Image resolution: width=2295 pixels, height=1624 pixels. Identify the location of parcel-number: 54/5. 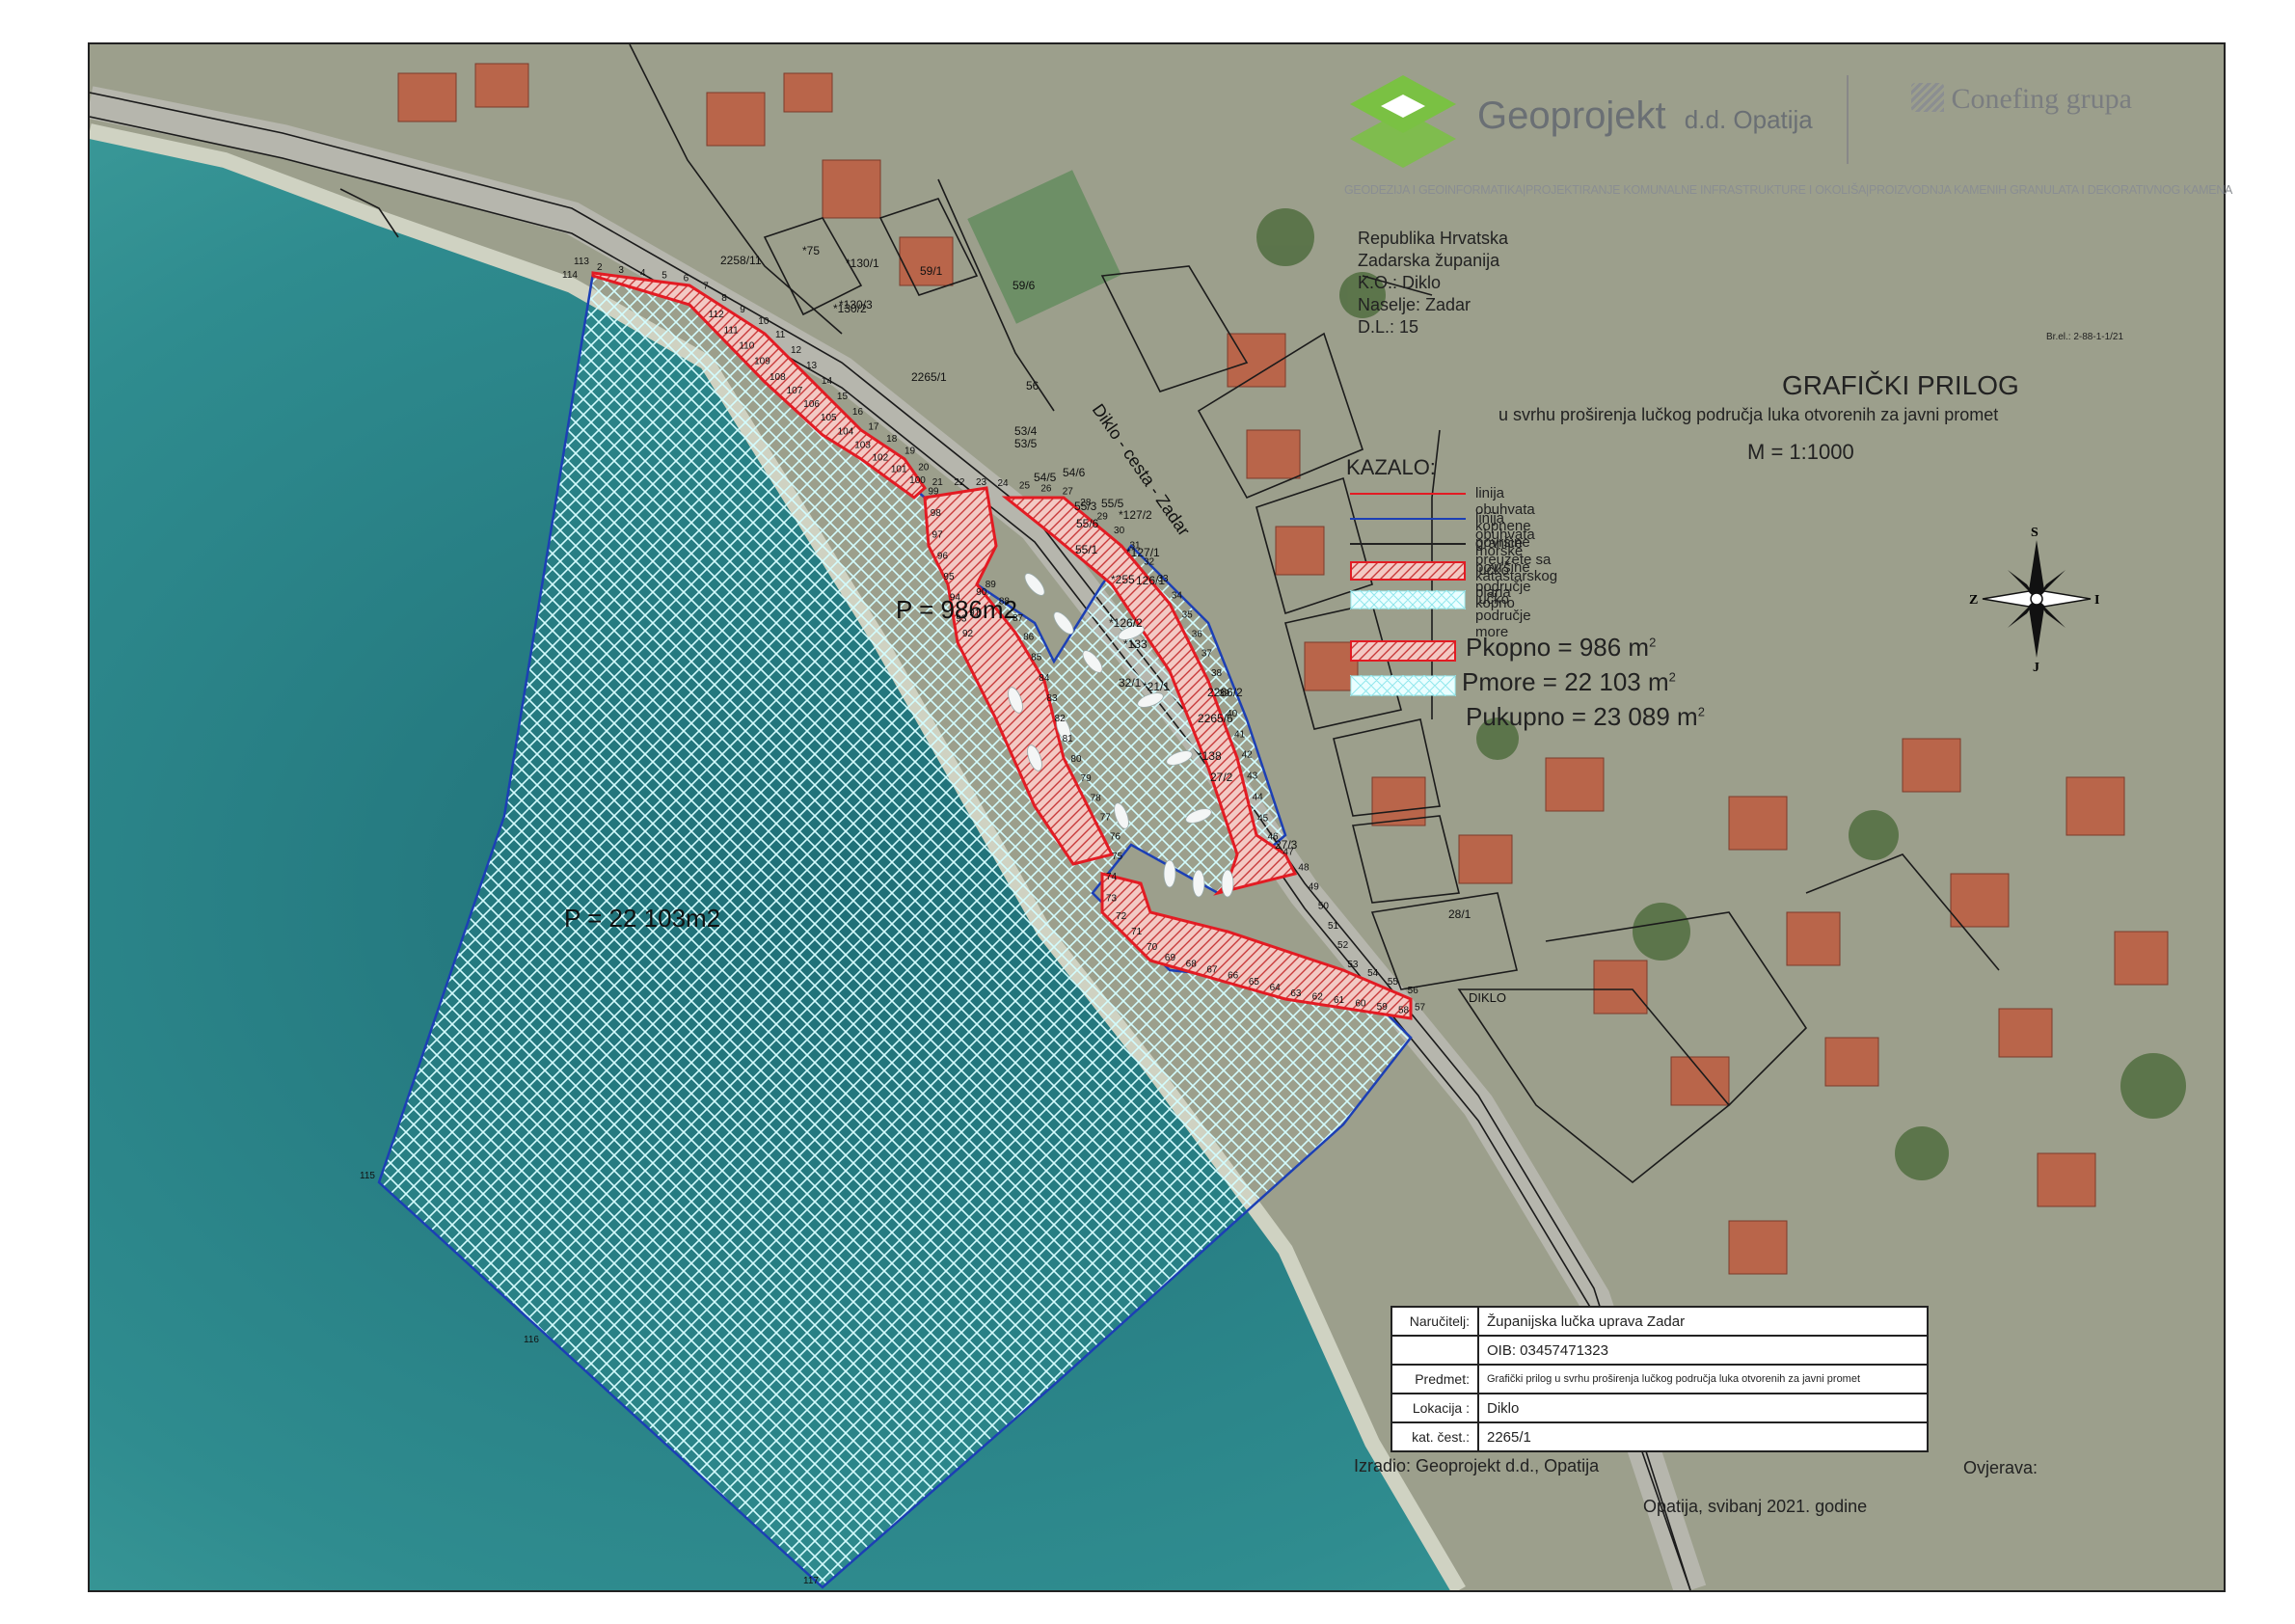
(1045, 477).